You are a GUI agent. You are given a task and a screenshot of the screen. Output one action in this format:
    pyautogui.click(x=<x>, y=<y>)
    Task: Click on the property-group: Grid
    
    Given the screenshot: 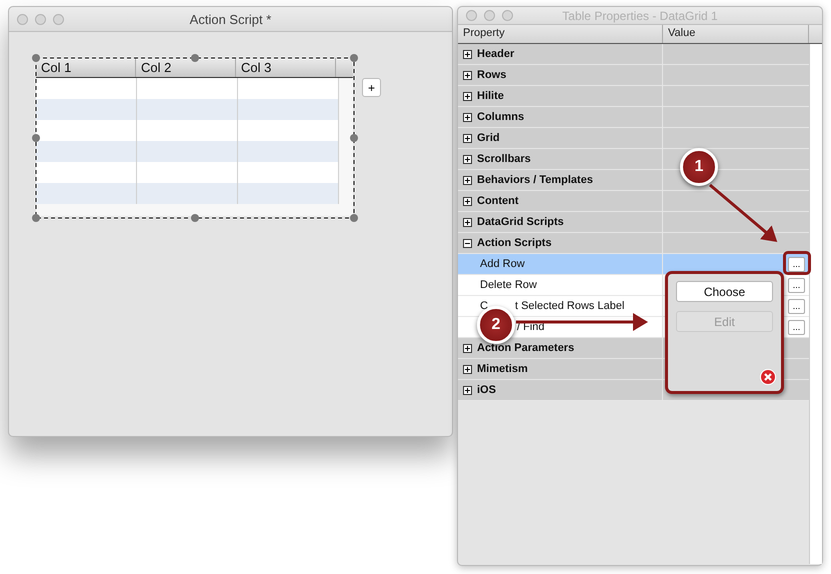 What is the action you would take?
    pyautogui.click(x=488, y=138)
    